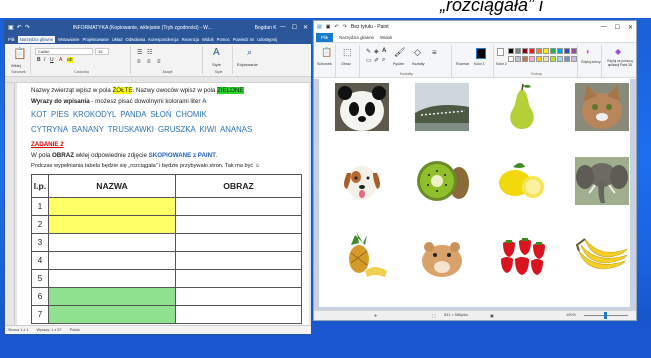  I want to click on cat-image, so click(602, 107).